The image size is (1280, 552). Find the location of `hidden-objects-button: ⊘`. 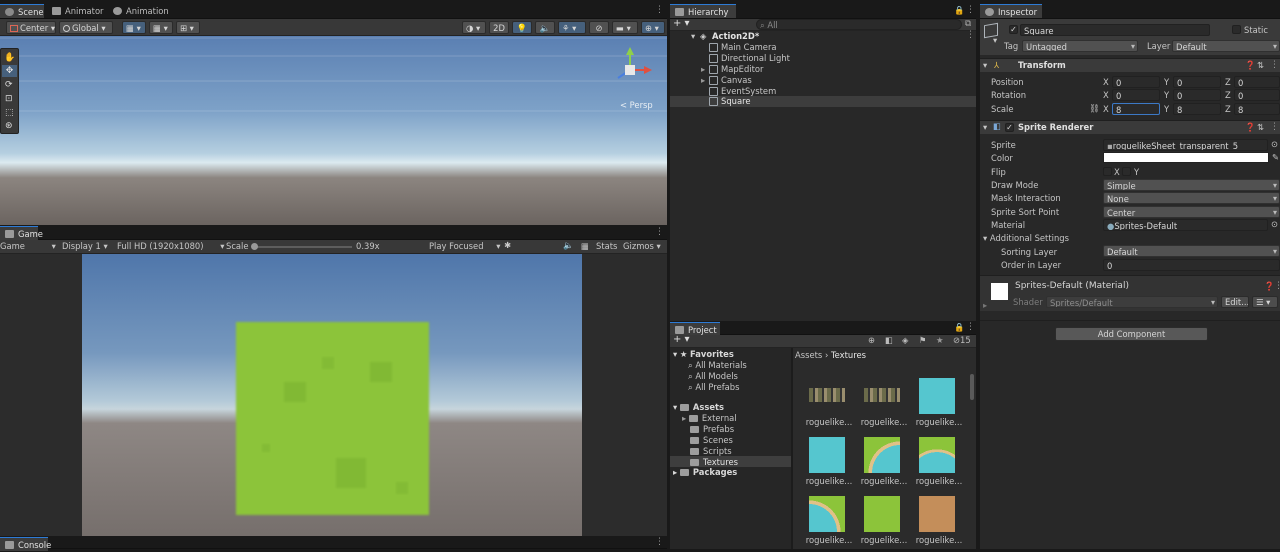

hidden-objects-button: ⊘ is located at coordinates (599, 27).